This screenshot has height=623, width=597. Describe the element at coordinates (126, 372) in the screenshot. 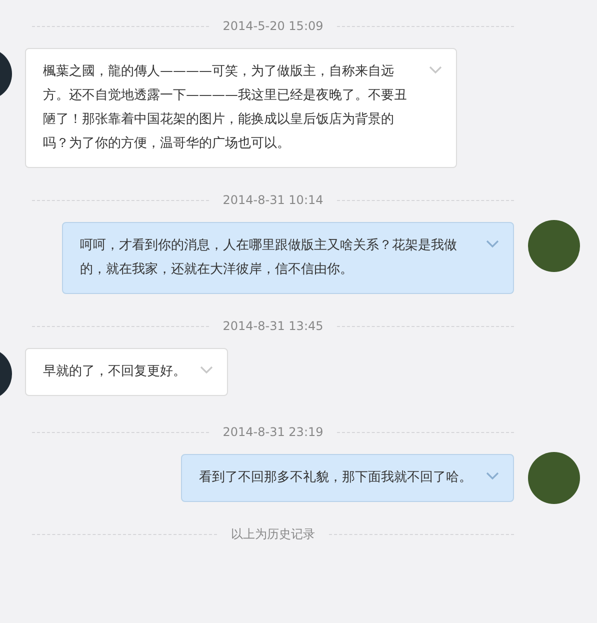

I see `message-bubble: 早就的了，不回复更好。` at that location.